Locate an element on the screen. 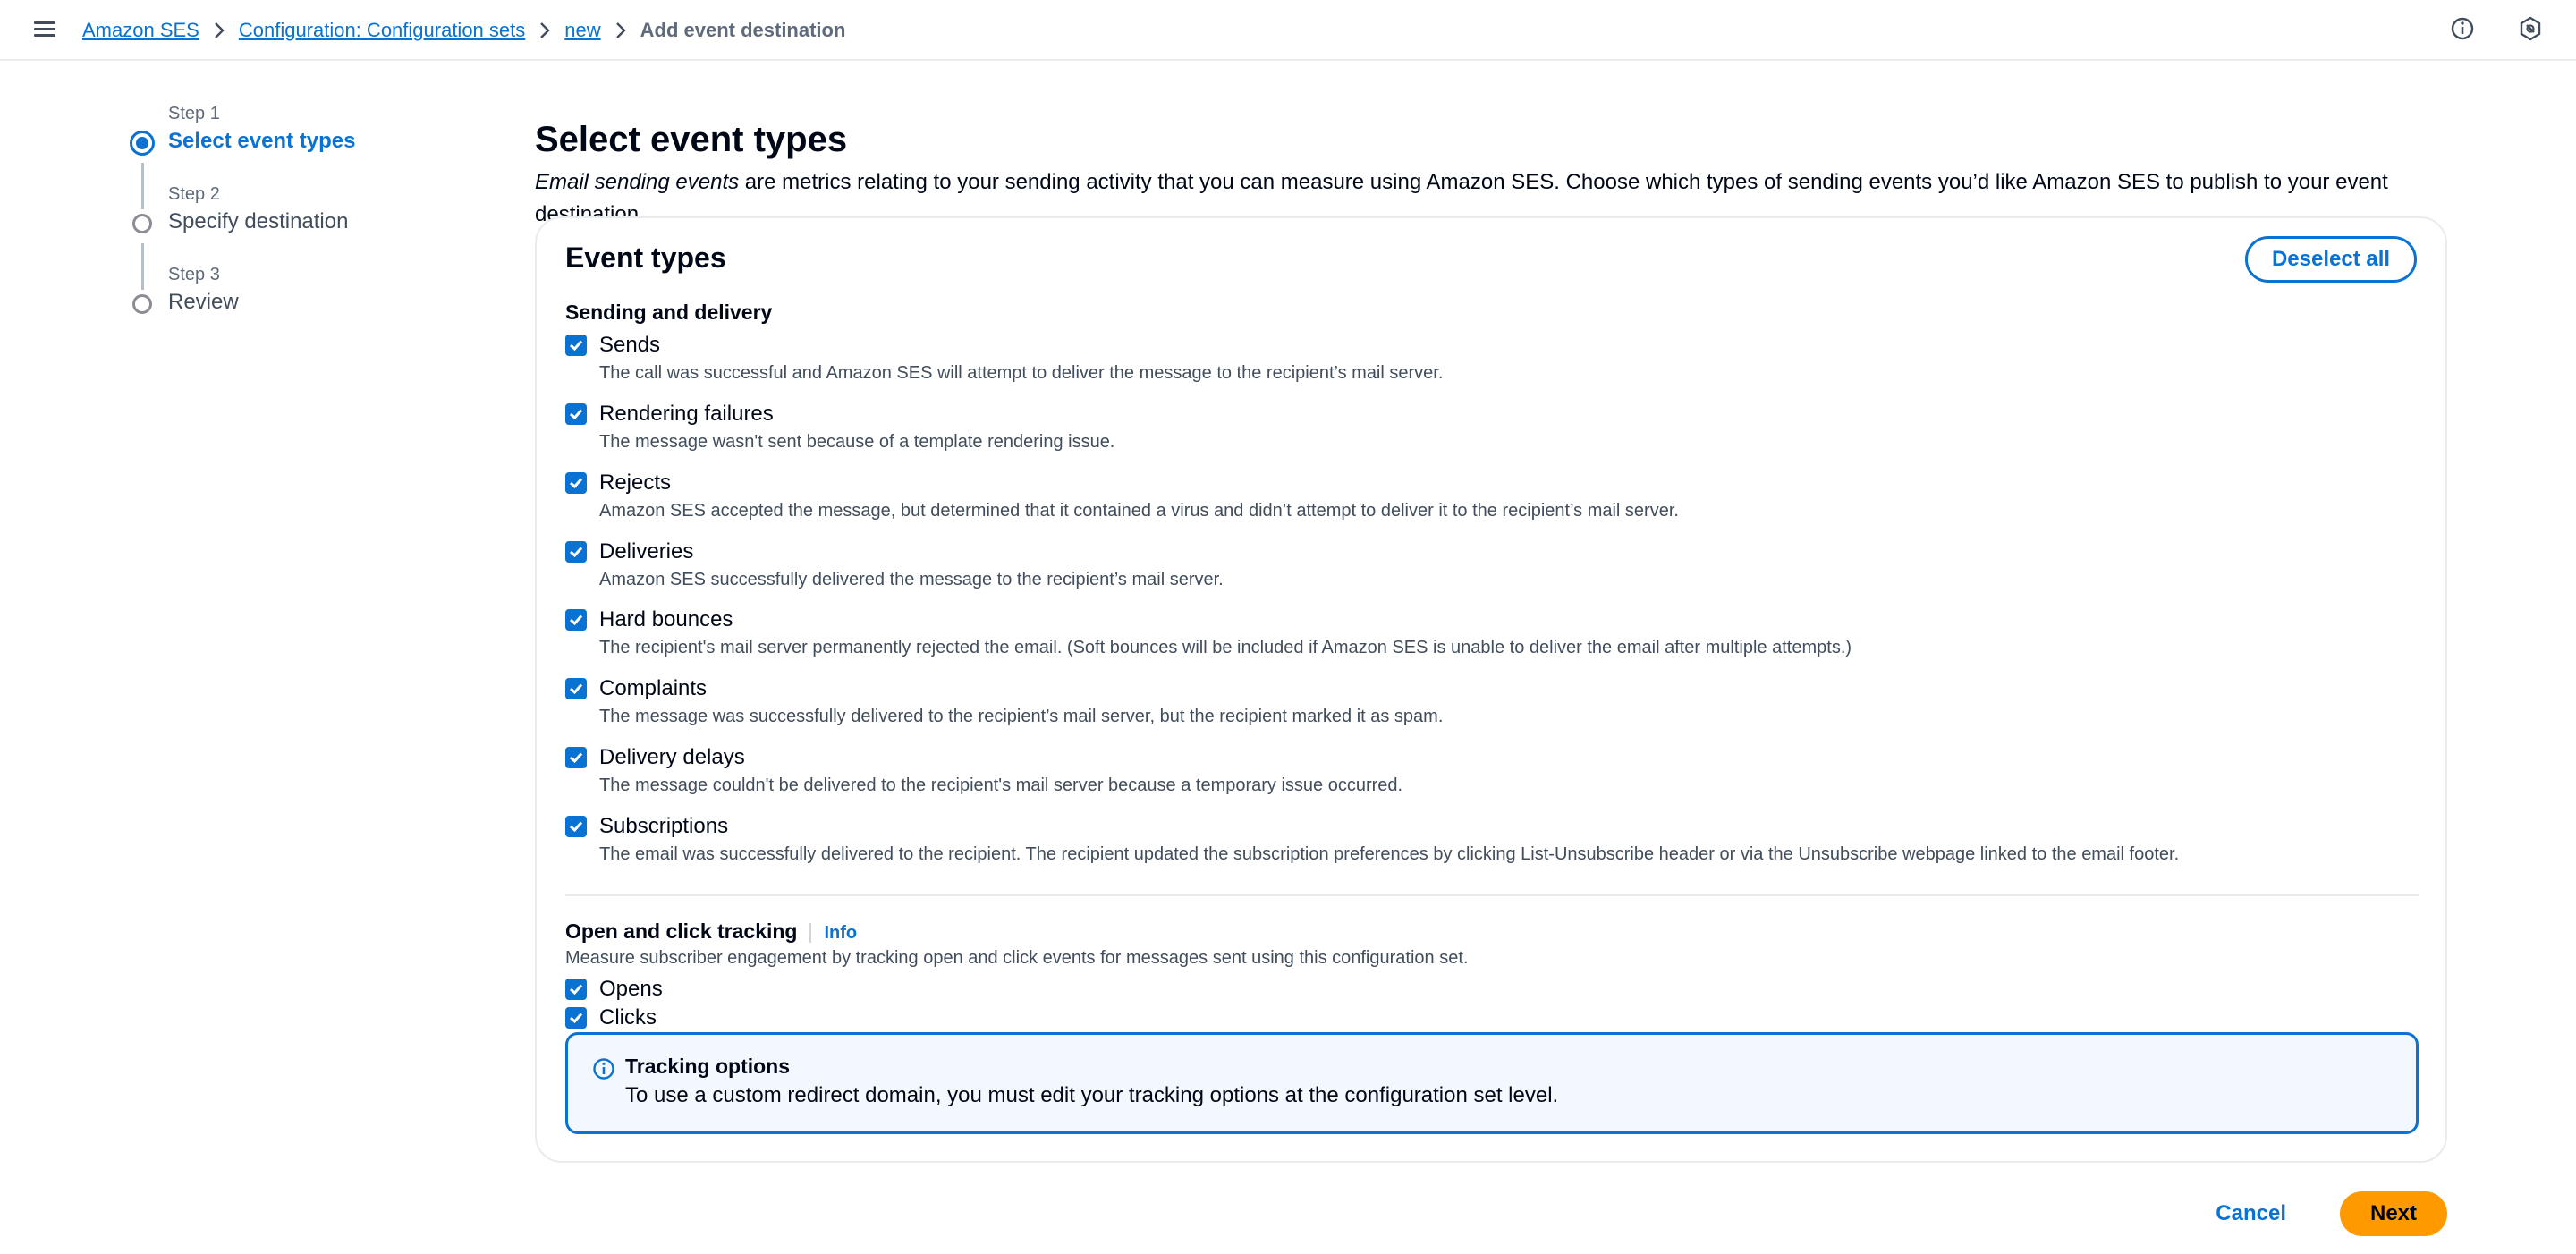  breadcrumb-link-new: new is located at coordinates (582, 31).